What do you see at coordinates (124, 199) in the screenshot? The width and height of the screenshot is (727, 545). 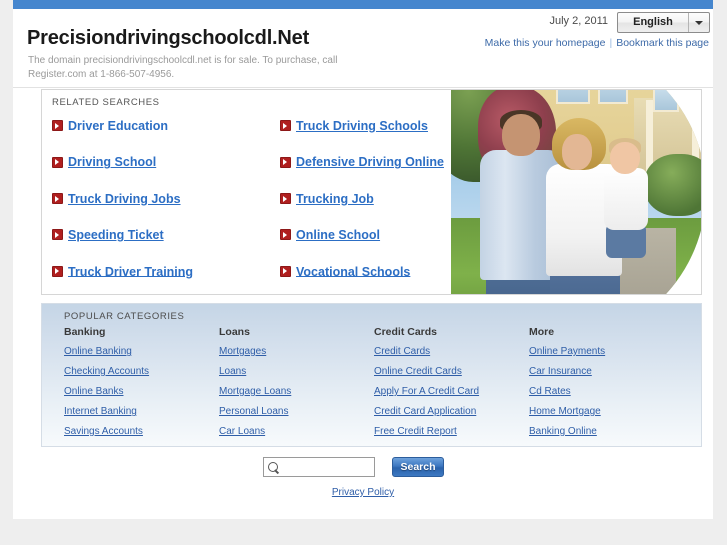 I see `related-search-label: Truck Driving Jobs` at bounding box center [124, 199].